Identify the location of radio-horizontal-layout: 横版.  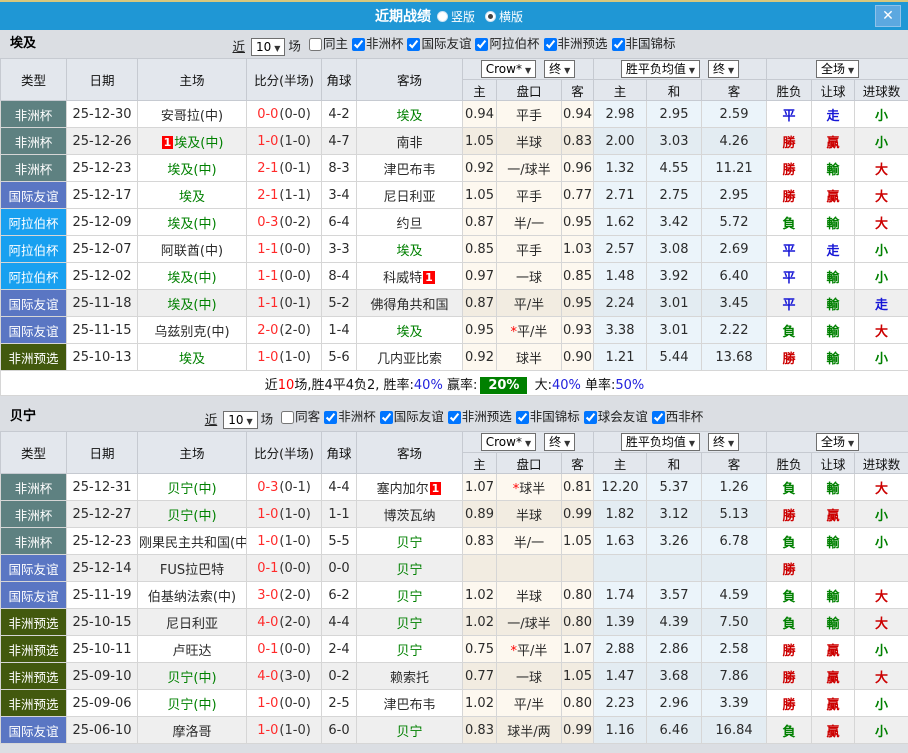
(504, 16).